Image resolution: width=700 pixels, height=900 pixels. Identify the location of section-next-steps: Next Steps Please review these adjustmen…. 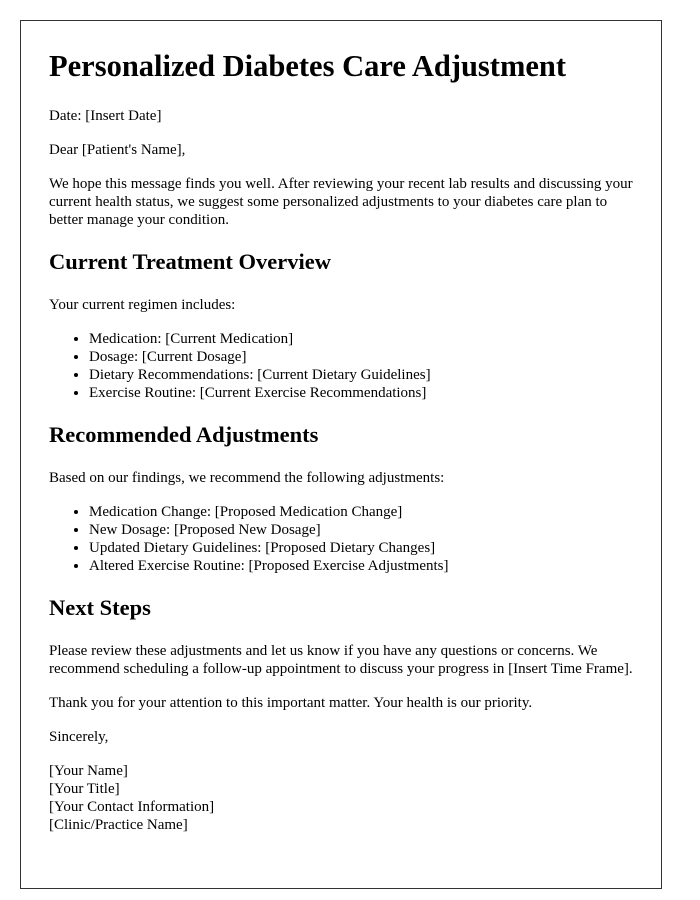
(341, 653).